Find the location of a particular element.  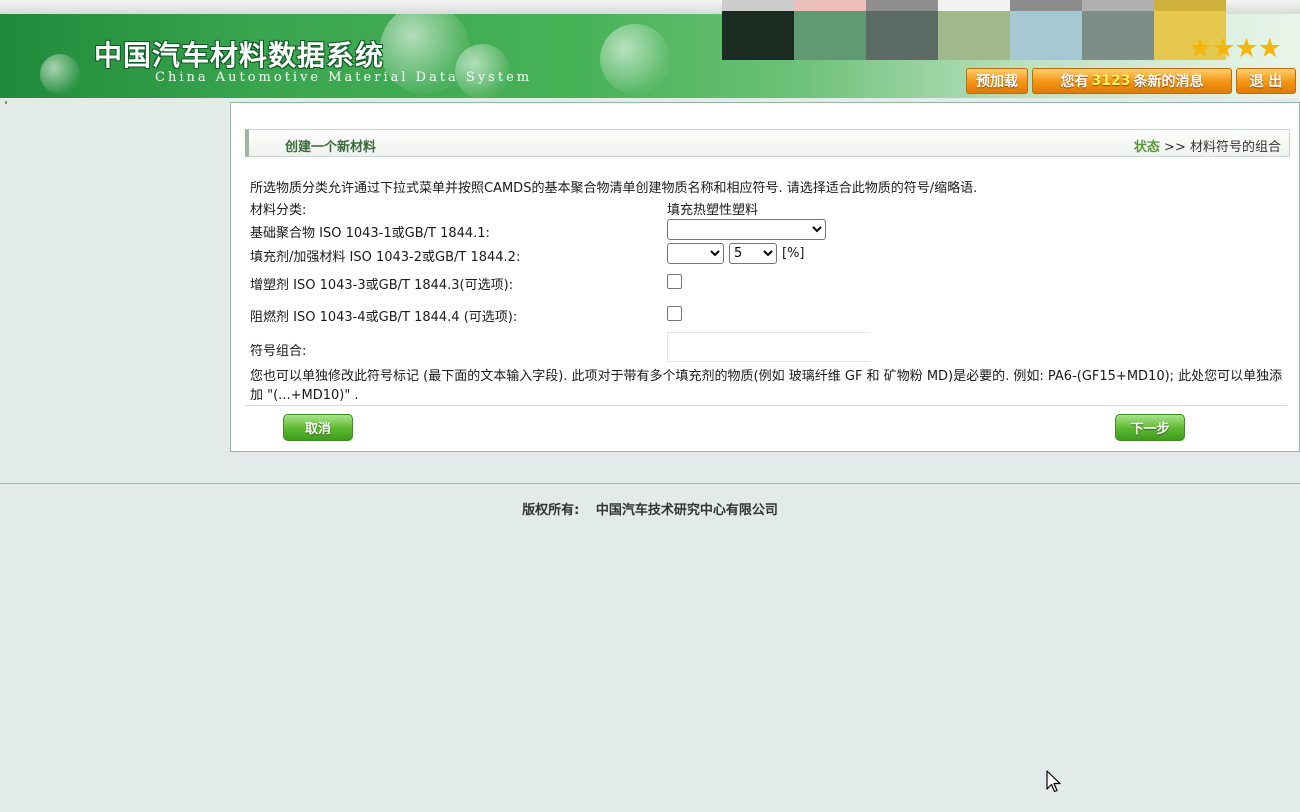

plasticizer-checkbox is located at coordinates (674, 281).